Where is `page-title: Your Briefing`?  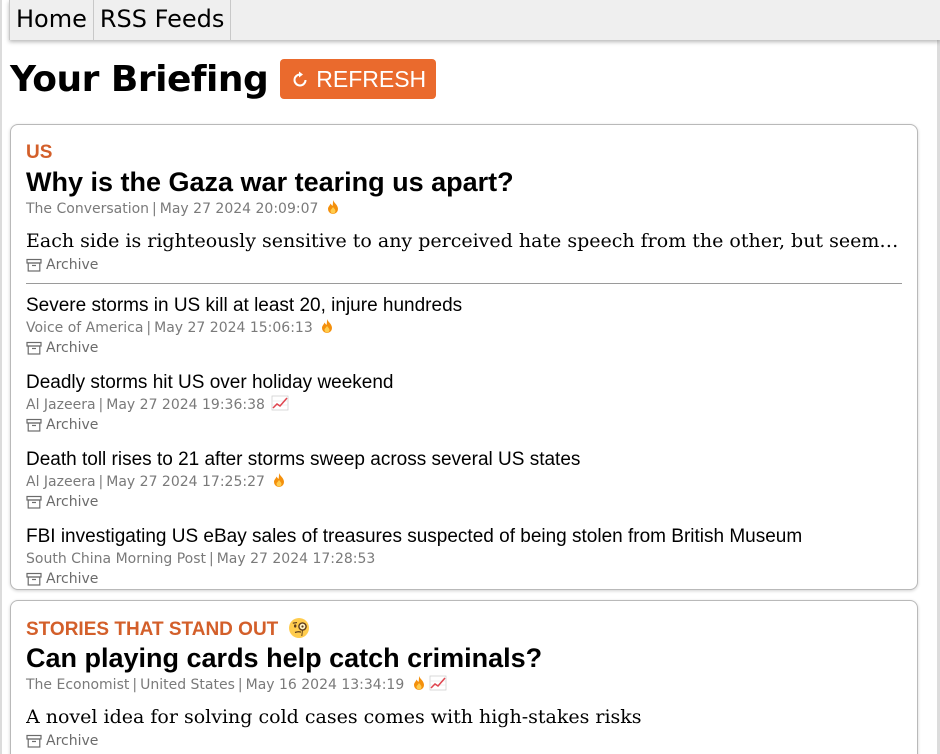 page-title: Your Briefing is located at coordinates (139, 79).